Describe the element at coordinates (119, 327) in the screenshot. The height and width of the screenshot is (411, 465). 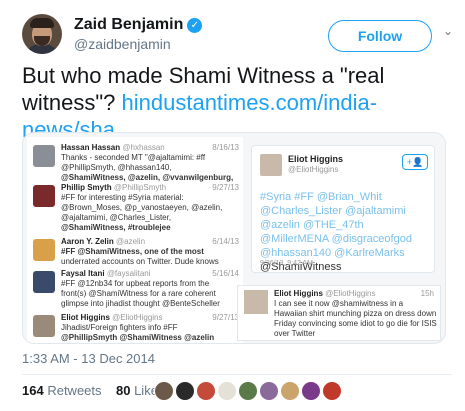
I see `timeline-line: Jihadist/Foreign fighters info #FF` at that location.